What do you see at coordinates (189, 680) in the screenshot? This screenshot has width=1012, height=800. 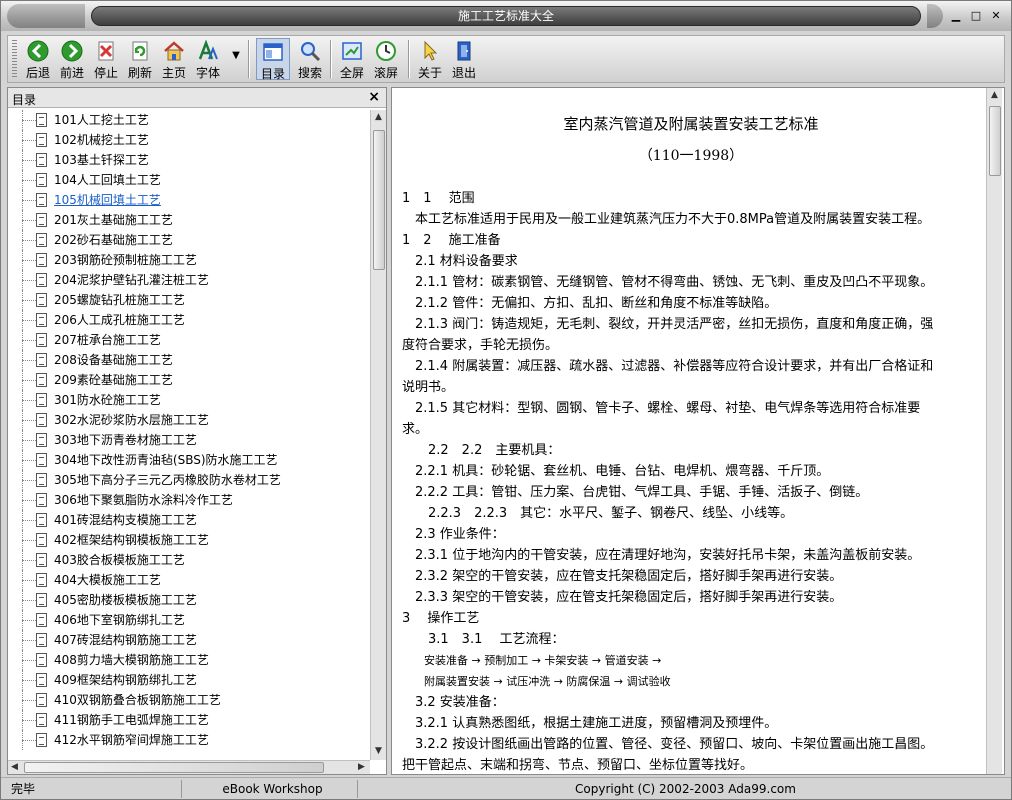 I see `tree-item: 409框架结构钢筋绑扎工艺` at bounding box center [189, 680].